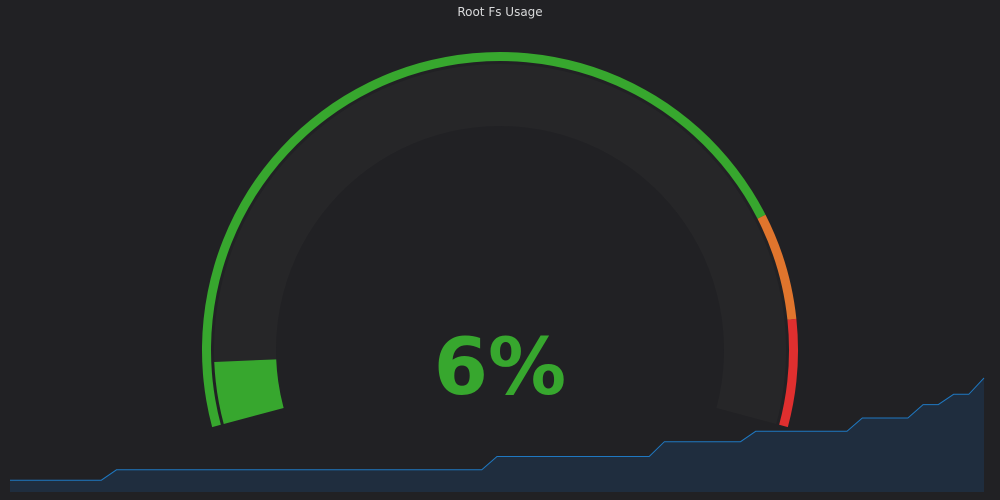  Describe the element at coordinates (500, 368) in the screenshot. I see `gauge-value: 6%` at that location.